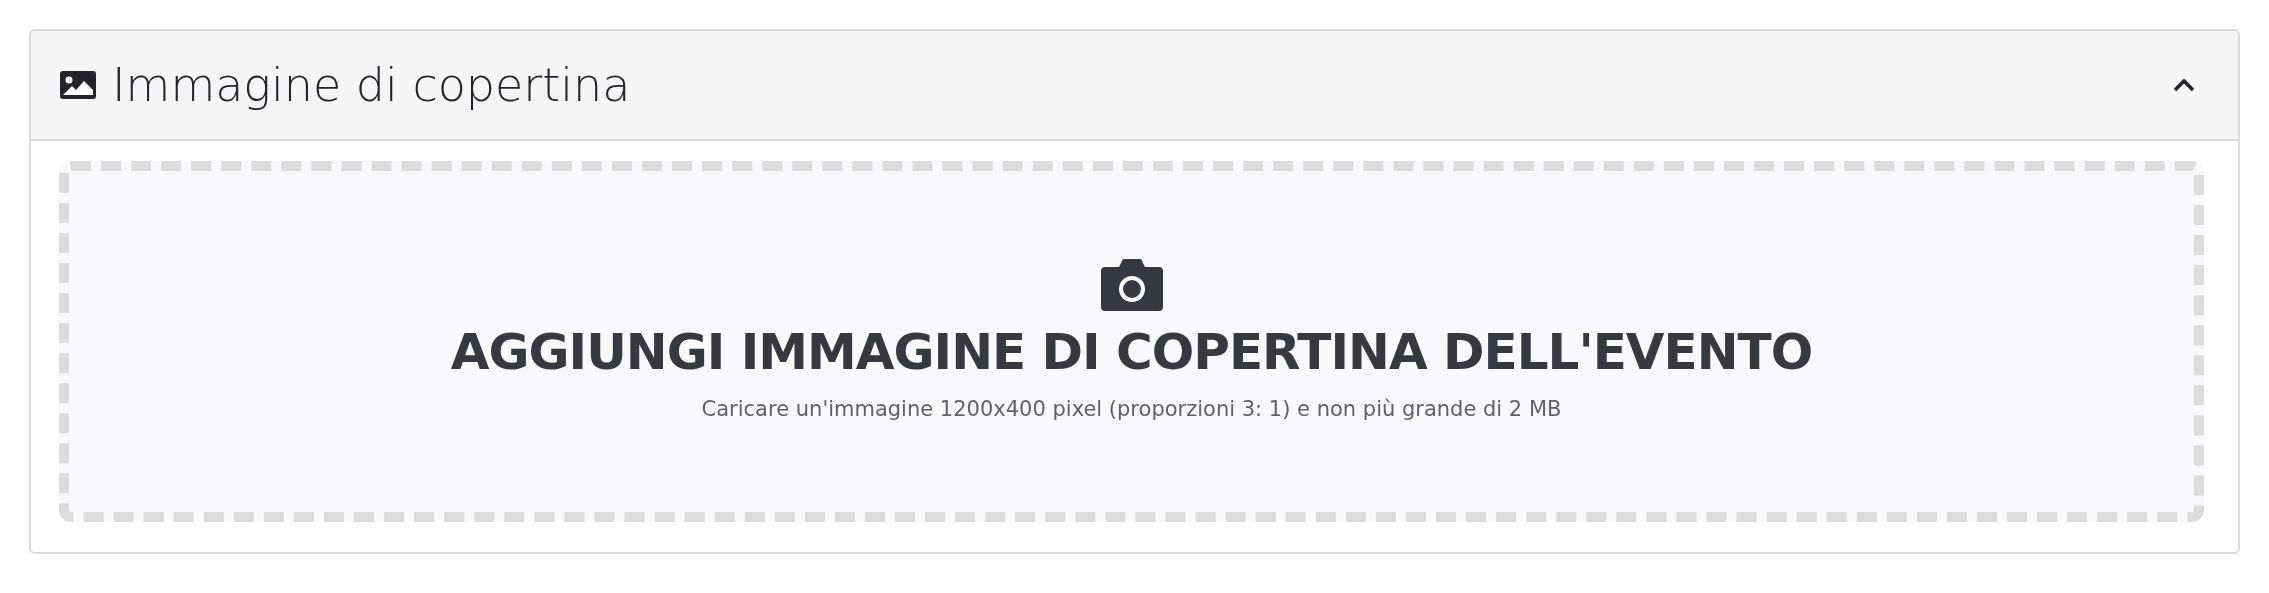 The image size is (2269, 593). Describe the element at coordinates (78, 85) in the screenshot. I see `image-icon` at that location.